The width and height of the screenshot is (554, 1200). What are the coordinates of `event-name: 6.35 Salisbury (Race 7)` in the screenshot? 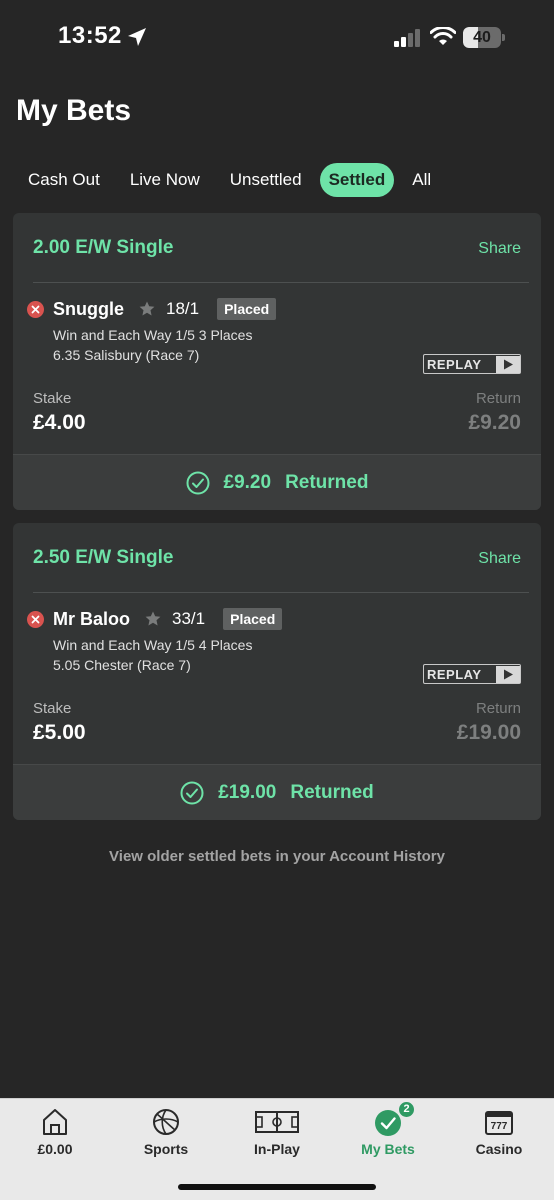 It's located at (126, 355).